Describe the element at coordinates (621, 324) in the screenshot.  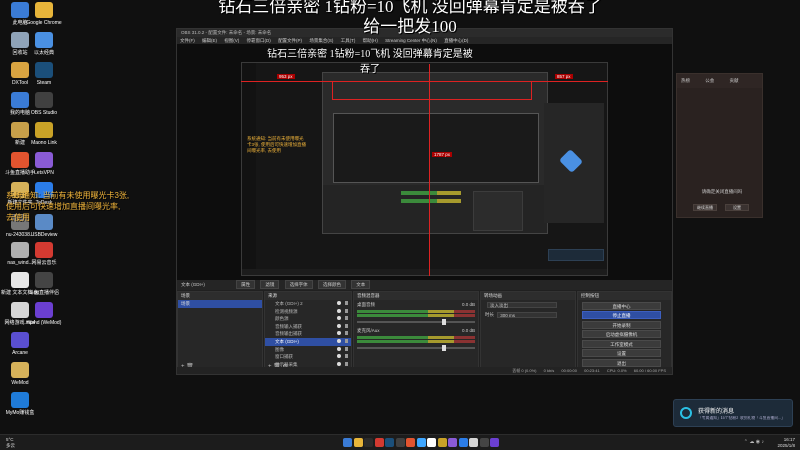
I see `control-button: 开始录制` at that location.